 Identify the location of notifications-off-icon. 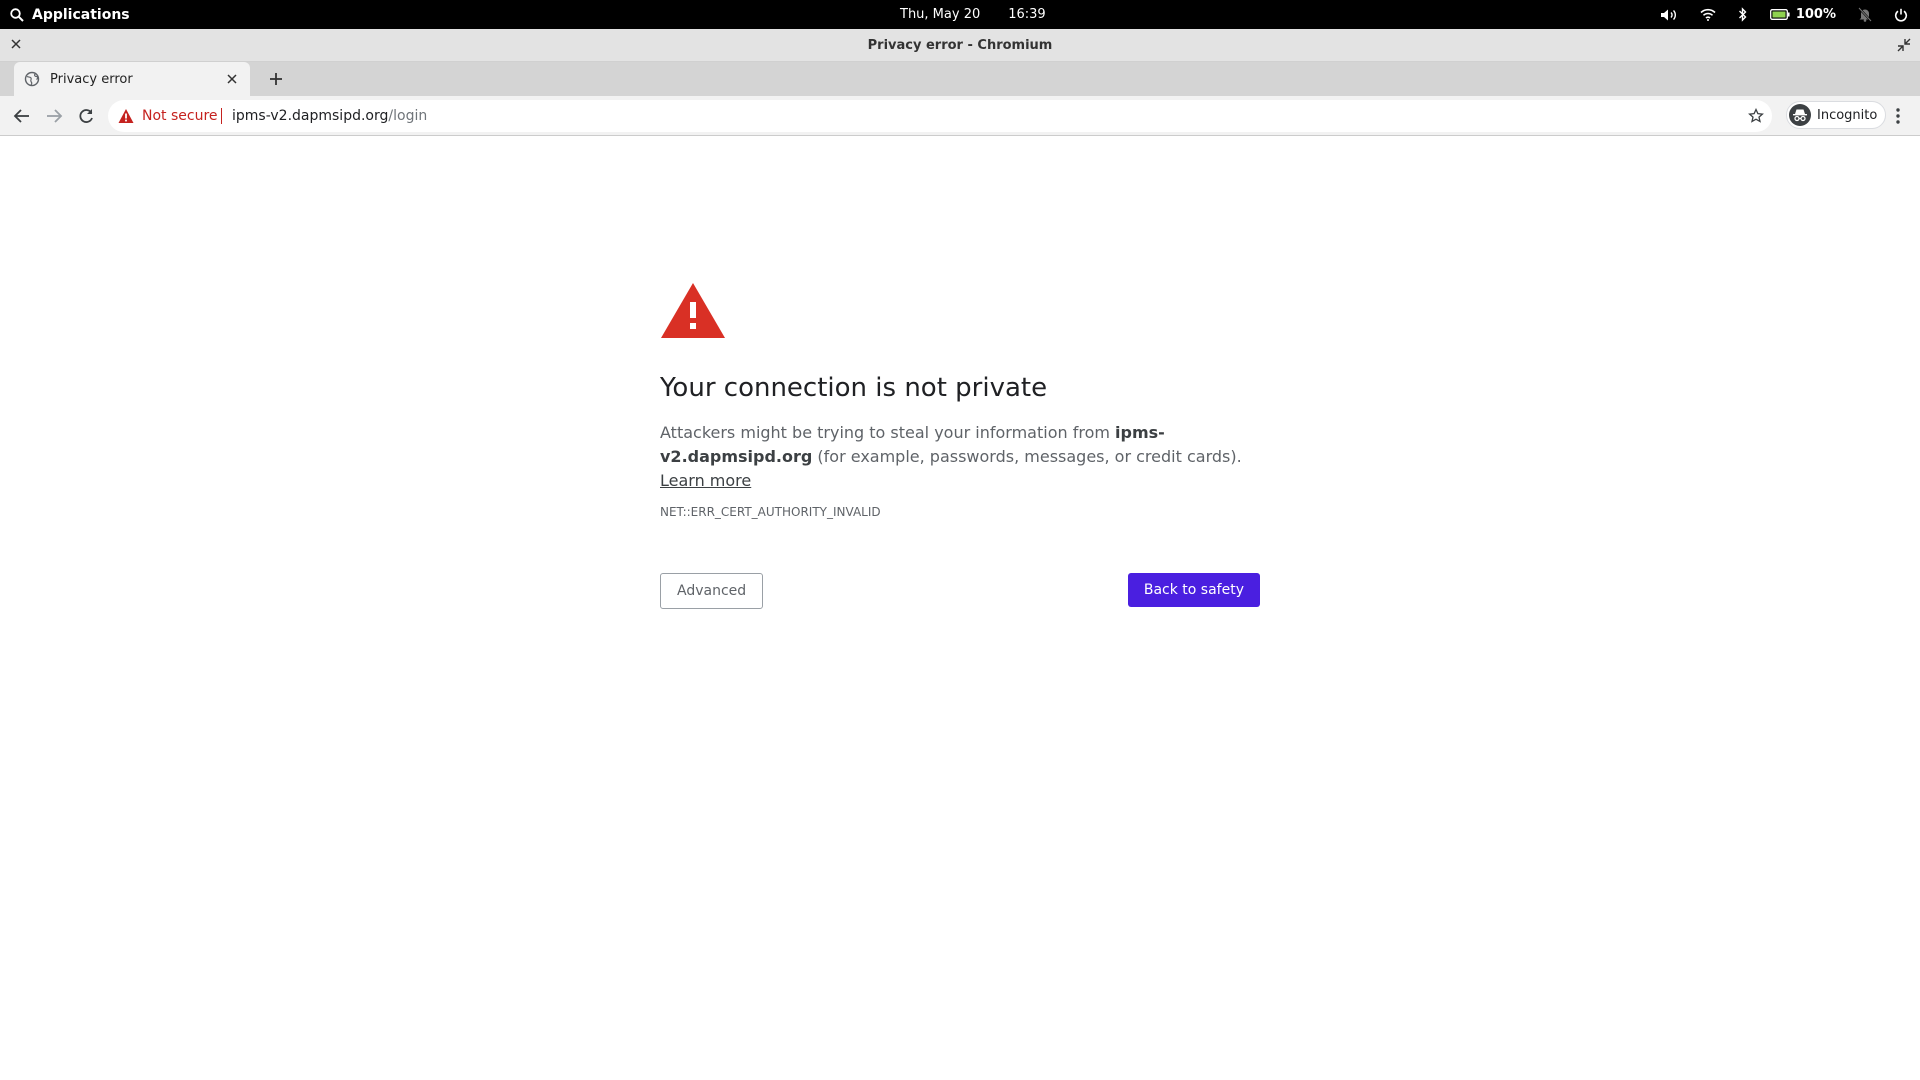
(1865, 14).